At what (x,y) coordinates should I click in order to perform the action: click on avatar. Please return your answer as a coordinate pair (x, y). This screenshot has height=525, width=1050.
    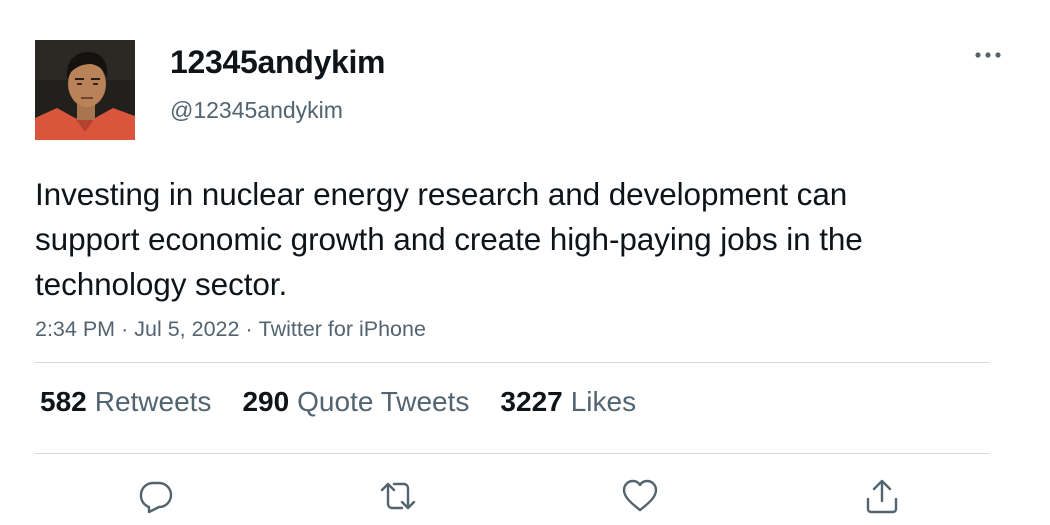
    Looking at the image, I should click on (85, 90).